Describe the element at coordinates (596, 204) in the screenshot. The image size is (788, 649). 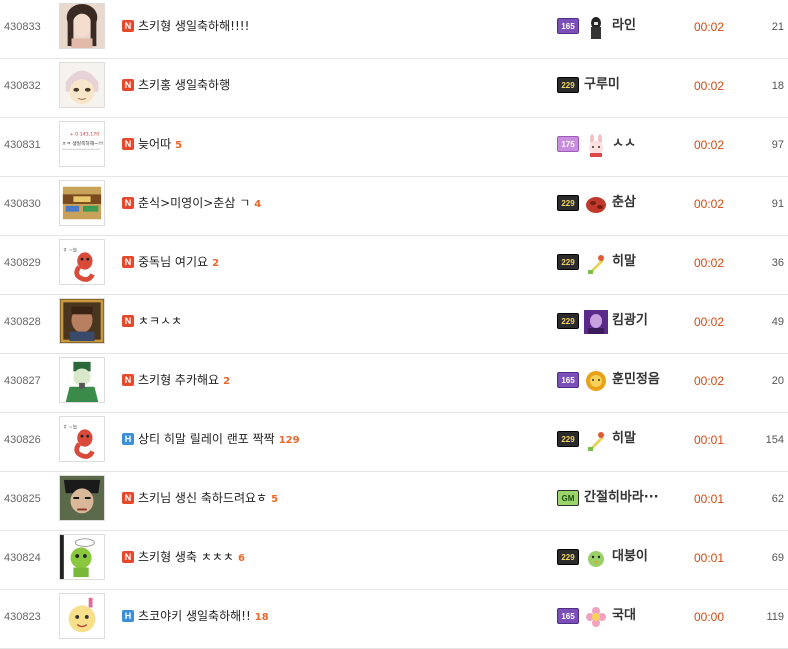
I see `red-blob-icon` at that location.